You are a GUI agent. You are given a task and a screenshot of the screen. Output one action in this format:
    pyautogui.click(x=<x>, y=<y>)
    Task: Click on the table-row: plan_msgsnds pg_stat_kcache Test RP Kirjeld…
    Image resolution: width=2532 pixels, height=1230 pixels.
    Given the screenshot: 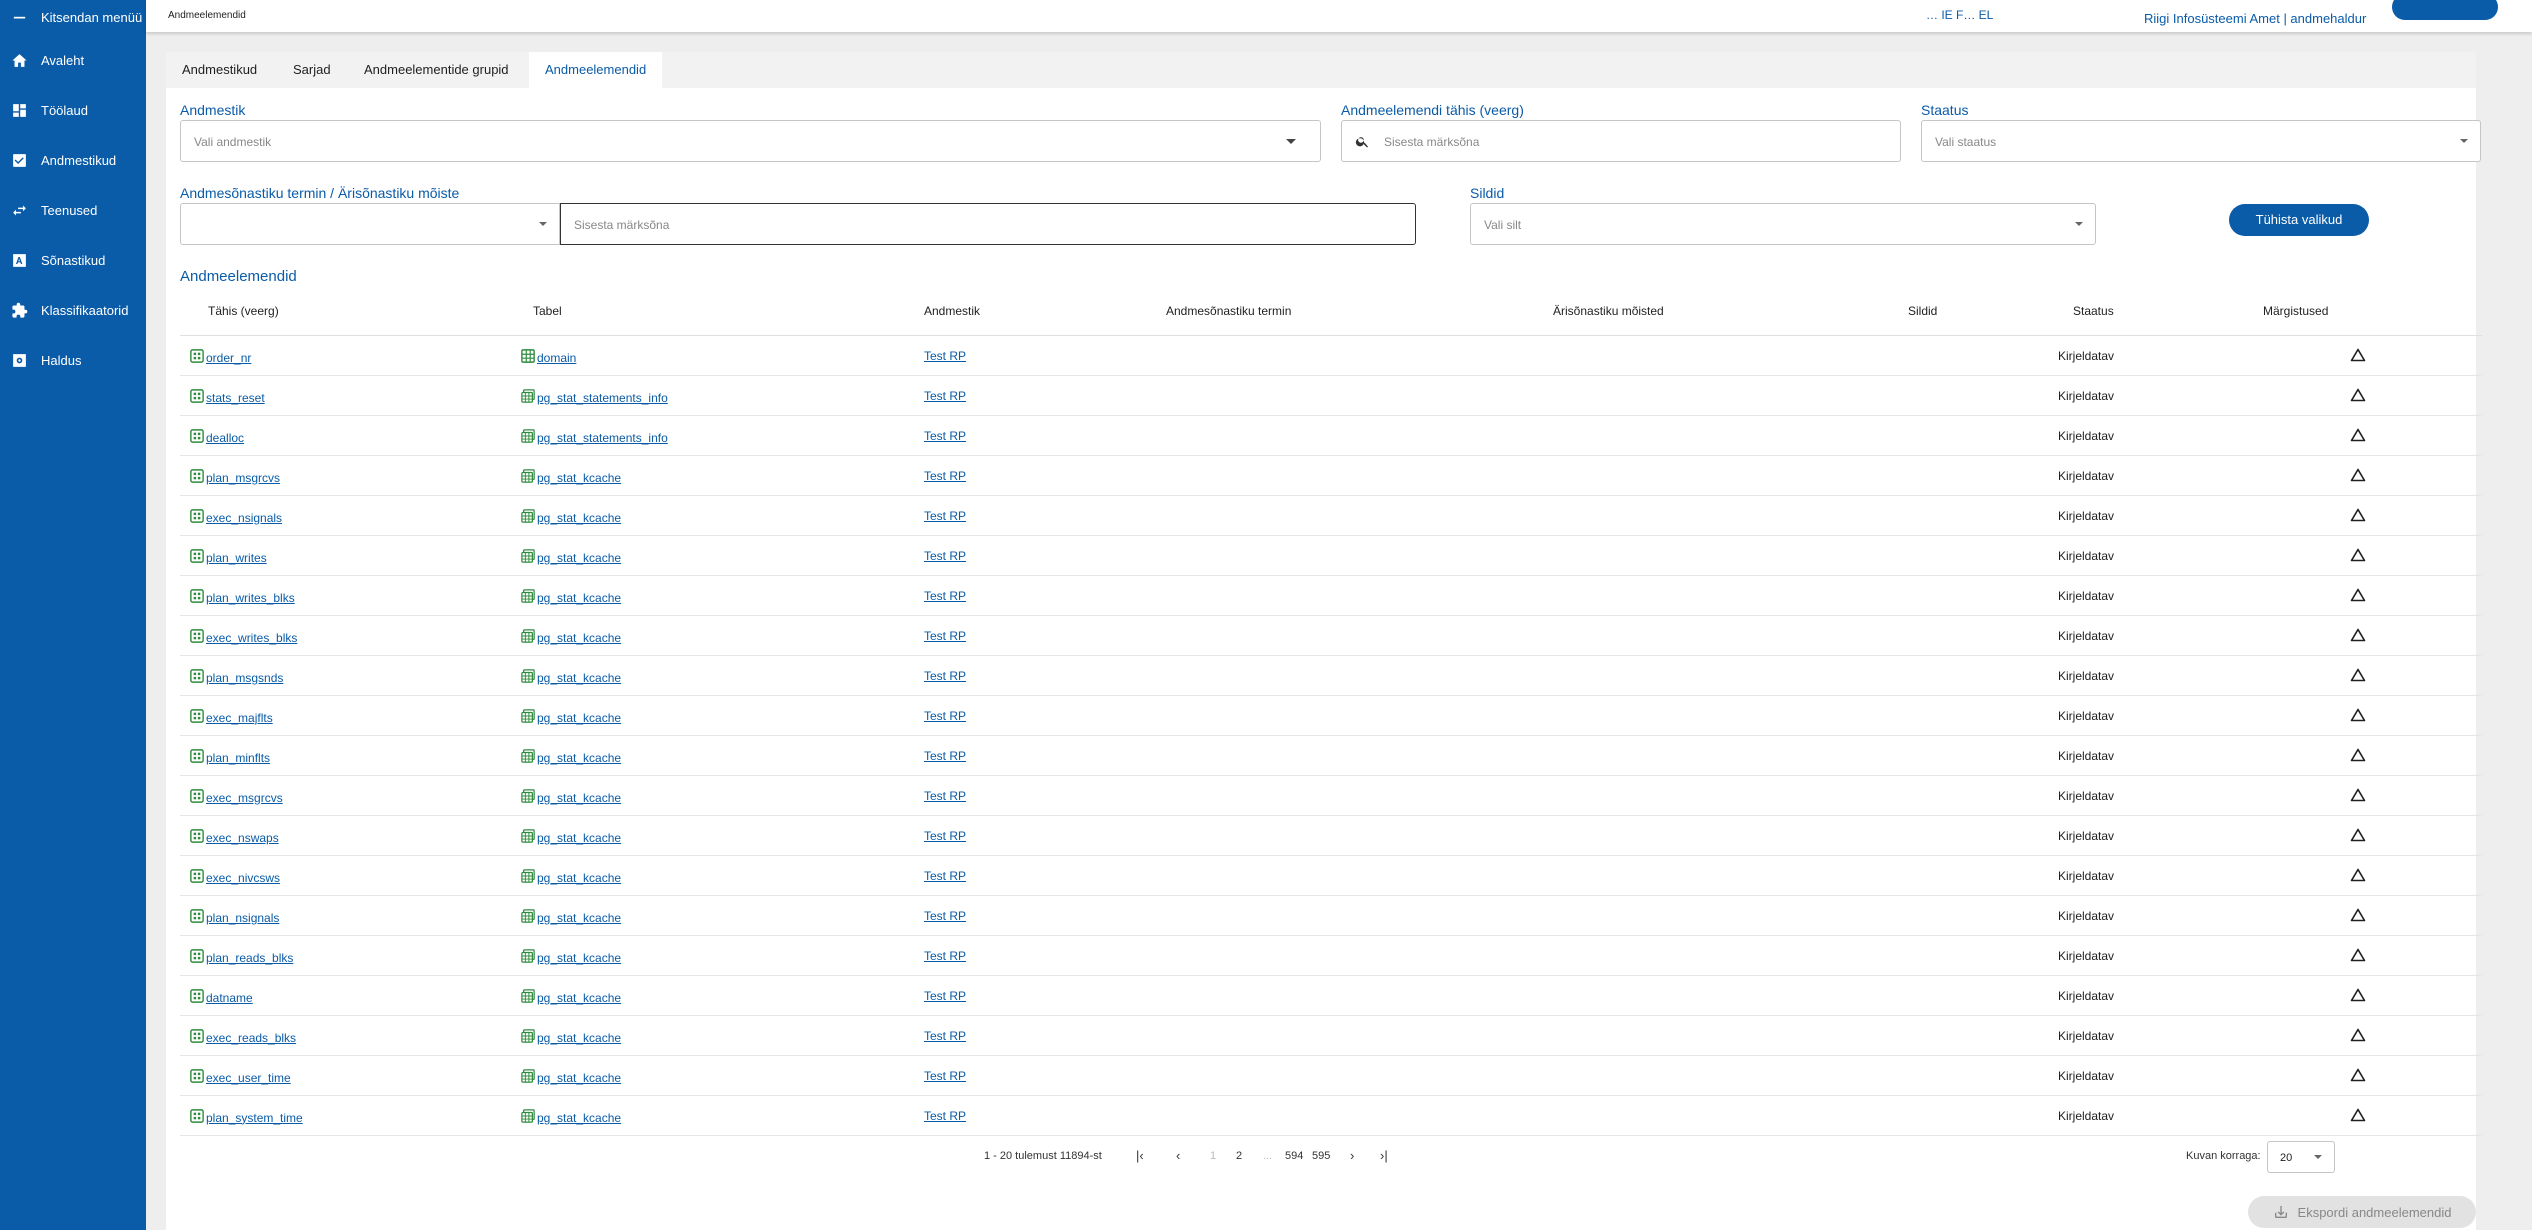 What is the action you would take?
    pyautogui.click(x=1331, y=676)
    